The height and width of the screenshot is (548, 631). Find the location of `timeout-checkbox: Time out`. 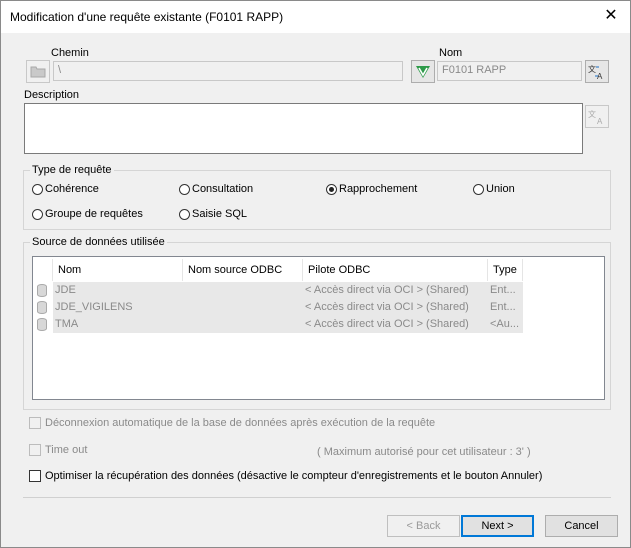

timeout-checkbox: Time out is located at coordinates (58, 450).